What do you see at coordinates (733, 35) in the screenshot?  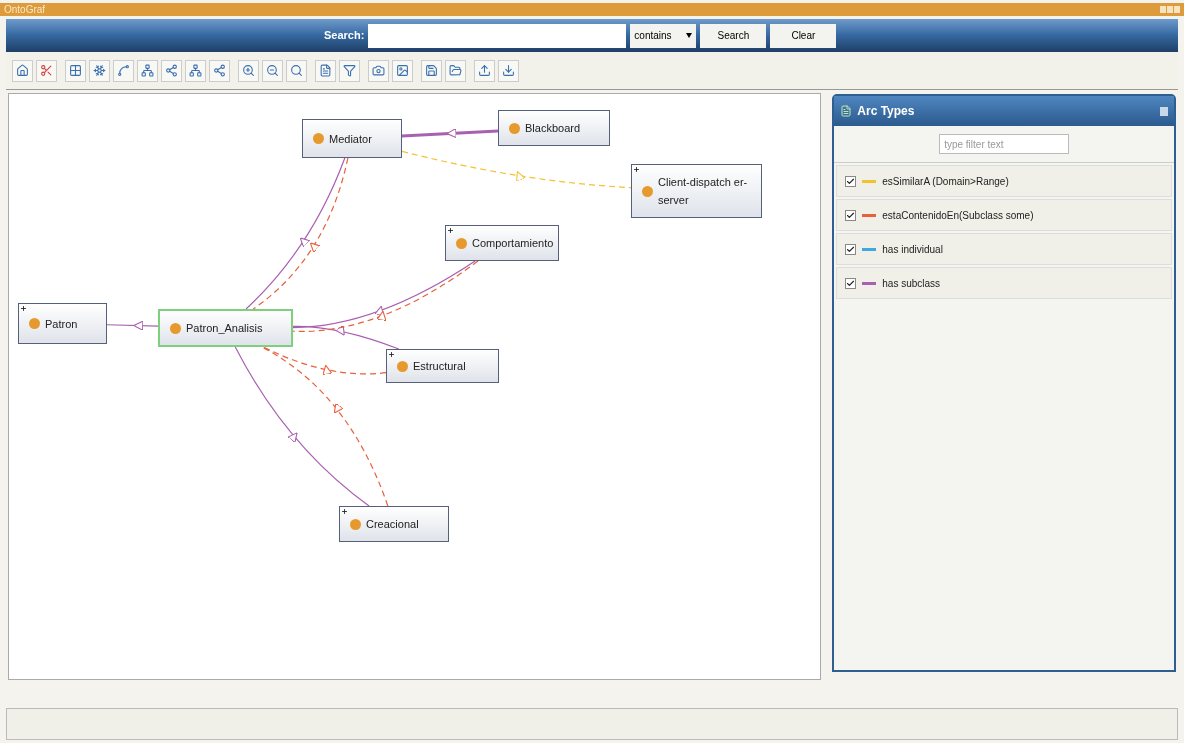 I see `search-bar-button: Search` at bounding box center [733, 35].